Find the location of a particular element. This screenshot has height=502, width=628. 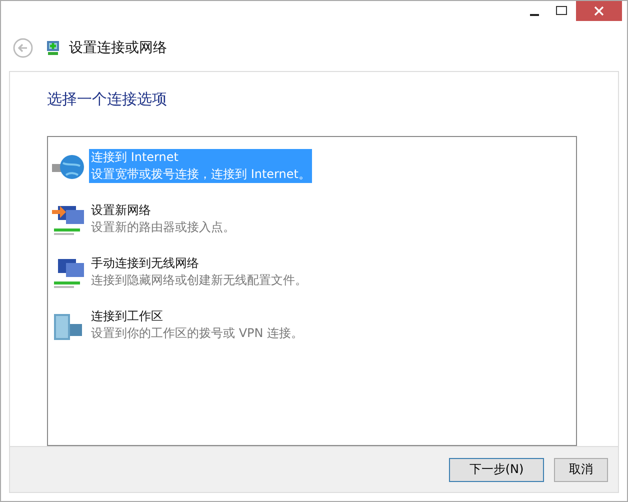

maximize-icon is located at coordinates (562, 11).